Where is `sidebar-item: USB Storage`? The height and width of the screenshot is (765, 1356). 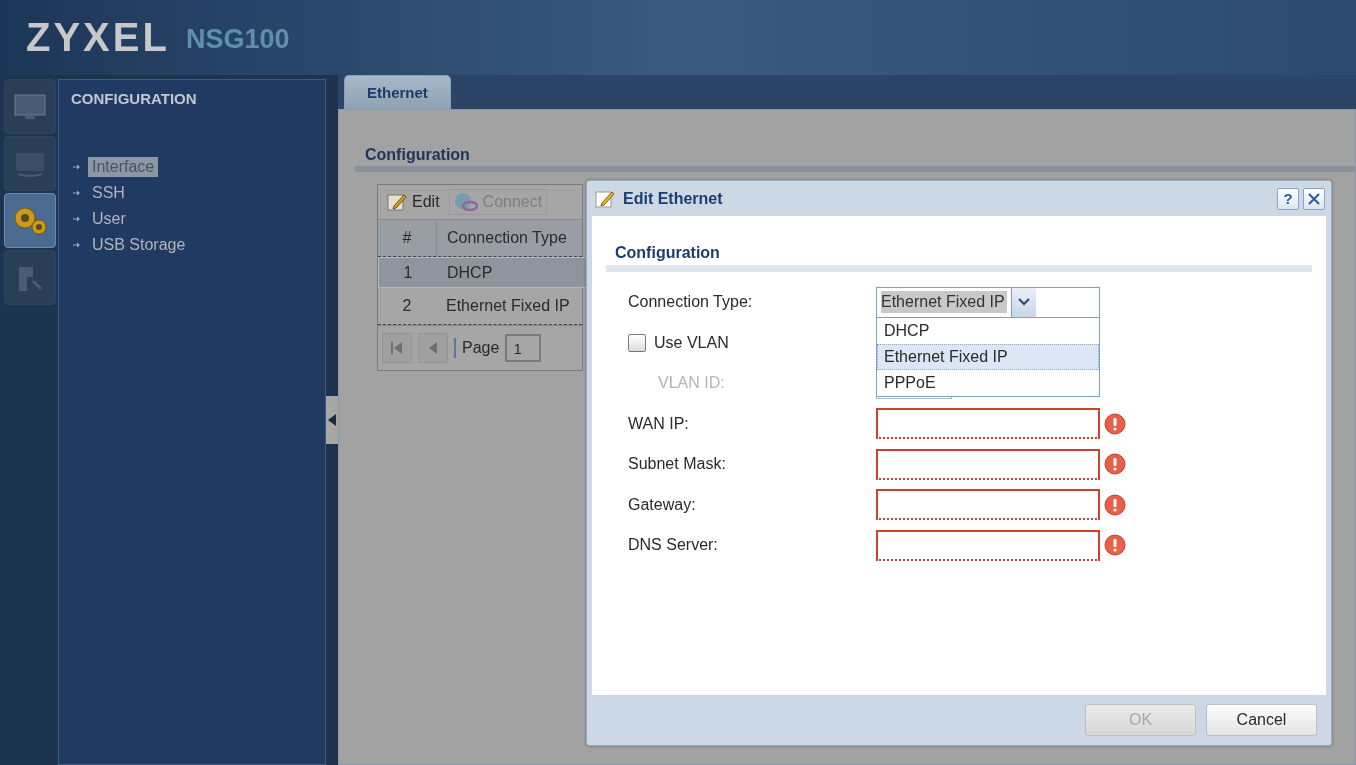
sidebar-item: USB Storage is located at coordinates (139, 245).